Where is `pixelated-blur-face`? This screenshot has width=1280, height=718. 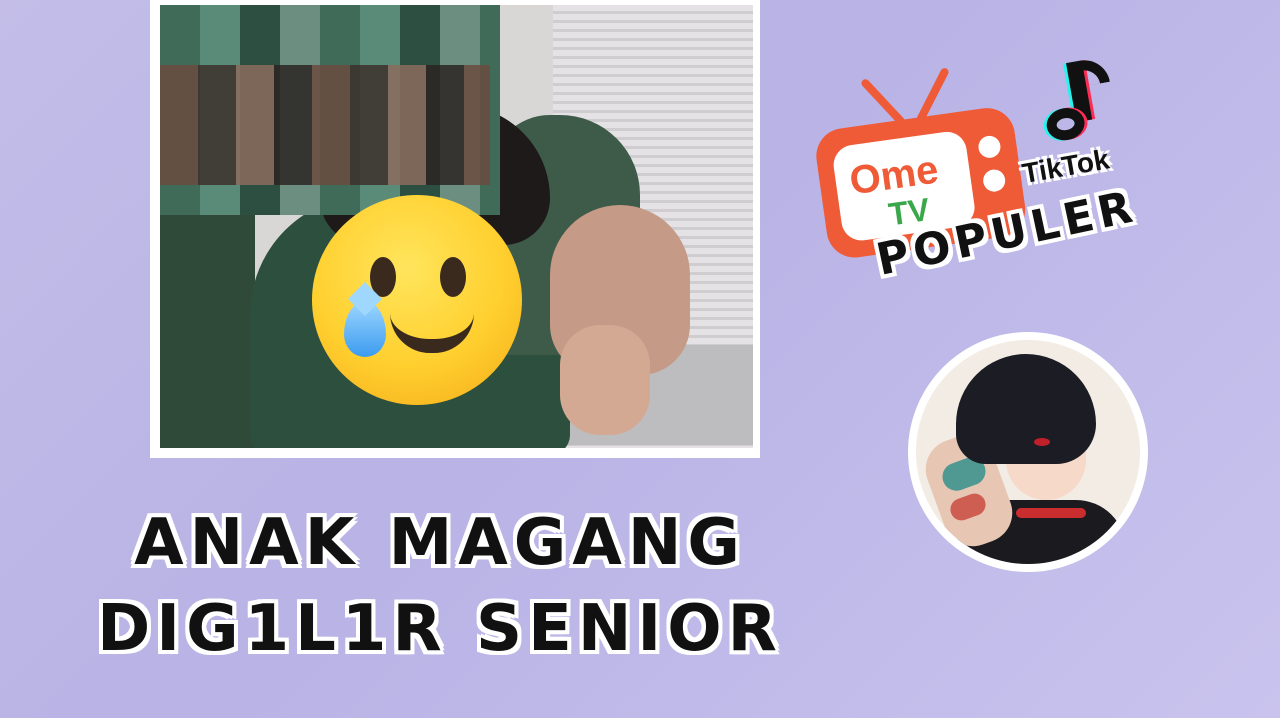
pixelated-blur-face is located at coordinates (325, 125).